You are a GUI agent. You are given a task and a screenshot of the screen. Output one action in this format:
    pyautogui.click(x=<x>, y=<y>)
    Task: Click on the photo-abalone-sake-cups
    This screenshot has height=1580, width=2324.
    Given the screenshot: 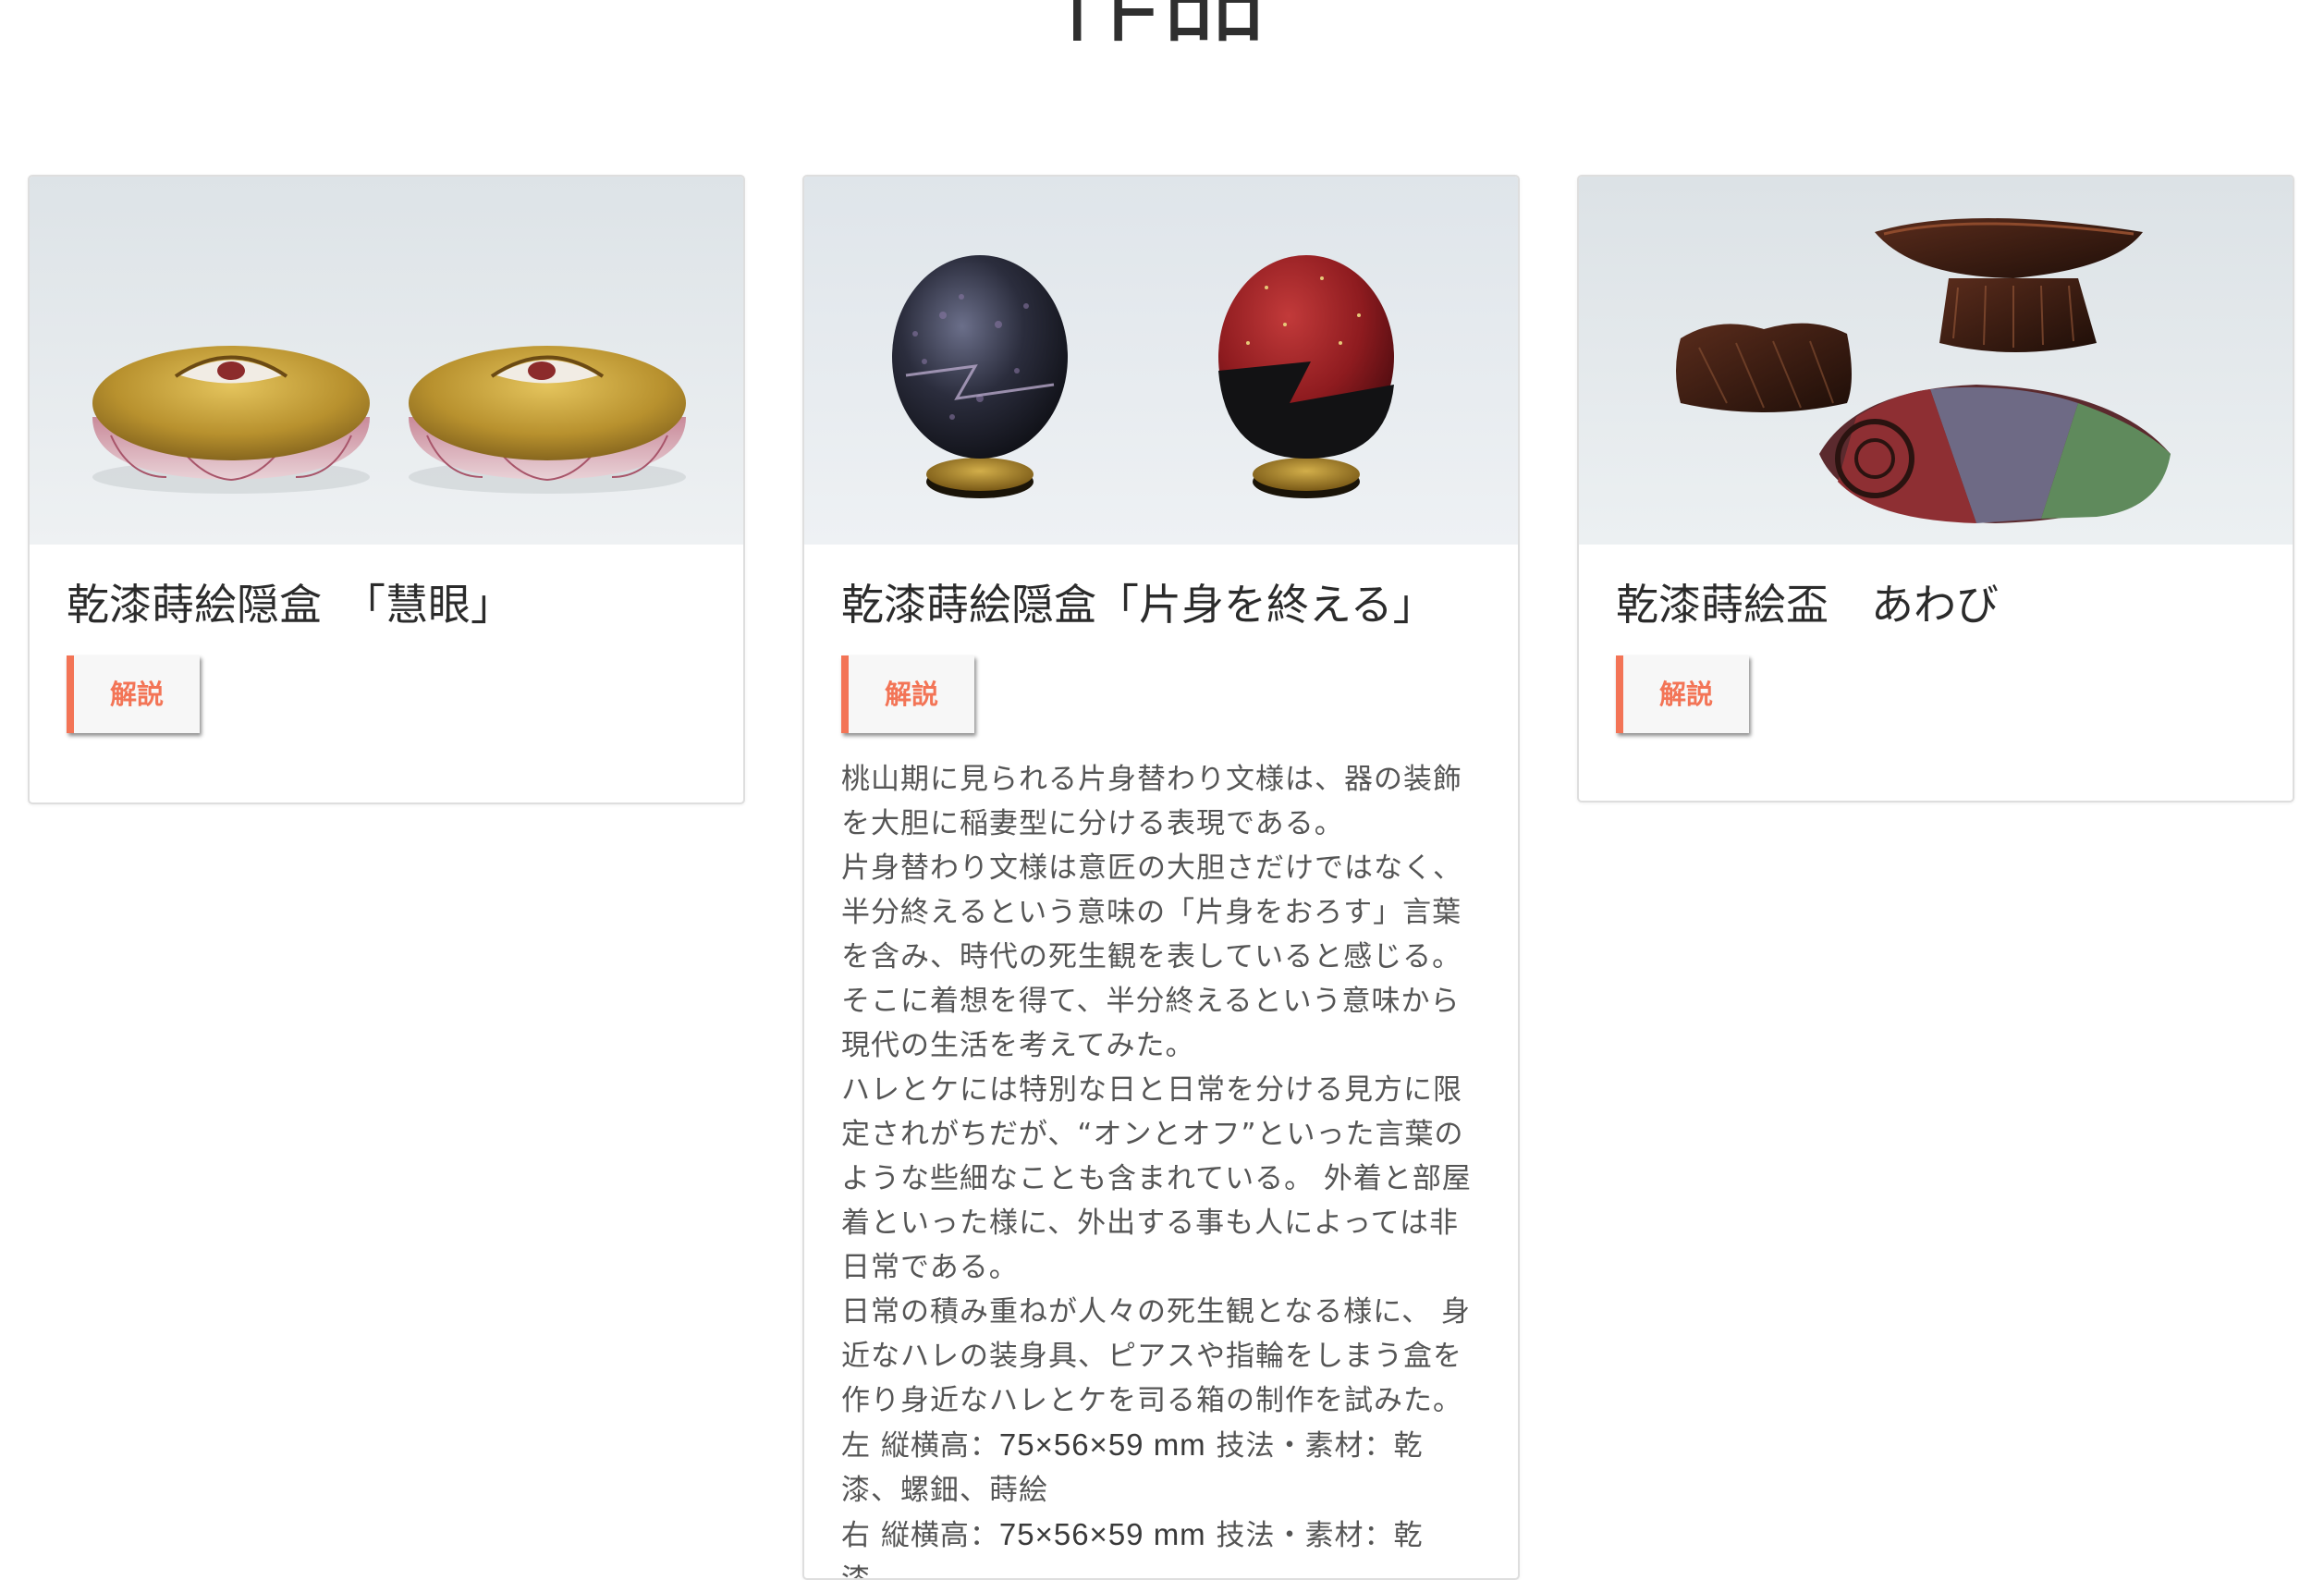 What is the action you would take?
    pyautogui.click(x=1936, y=361)
    